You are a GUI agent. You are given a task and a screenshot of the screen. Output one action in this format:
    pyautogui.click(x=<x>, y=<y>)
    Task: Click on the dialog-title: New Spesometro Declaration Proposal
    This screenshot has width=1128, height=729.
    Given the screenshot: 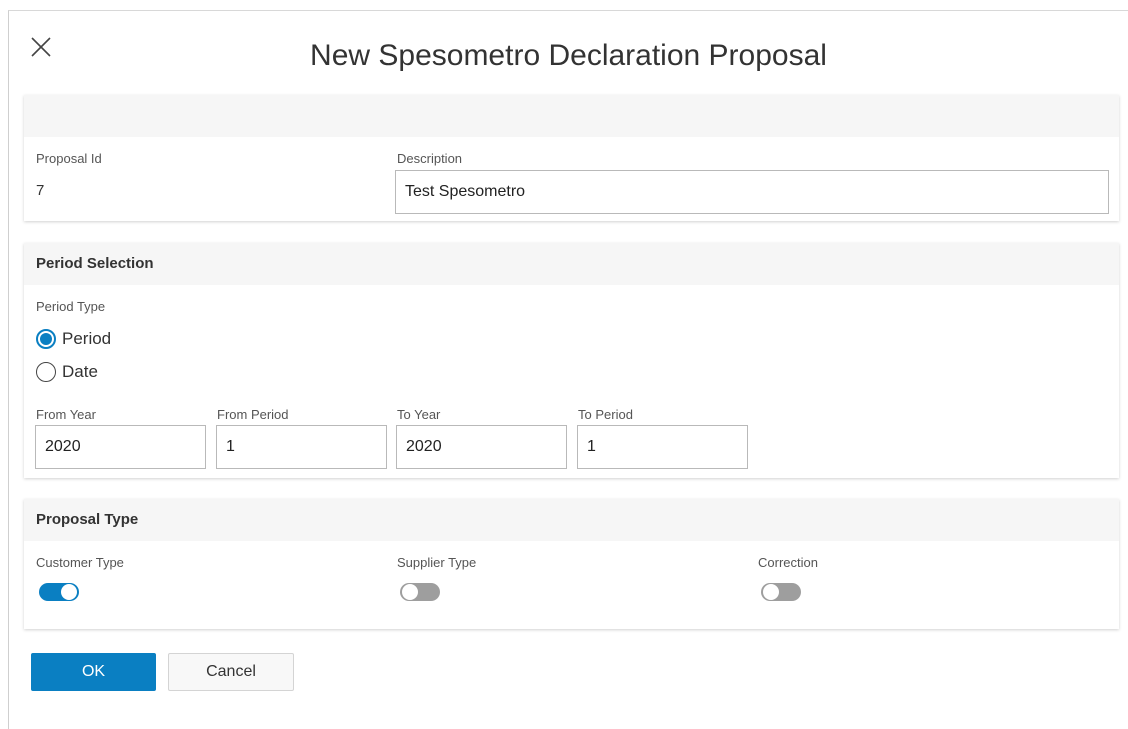 What is the action you would take?
    pyautogui.click(x=568, y=55)
    